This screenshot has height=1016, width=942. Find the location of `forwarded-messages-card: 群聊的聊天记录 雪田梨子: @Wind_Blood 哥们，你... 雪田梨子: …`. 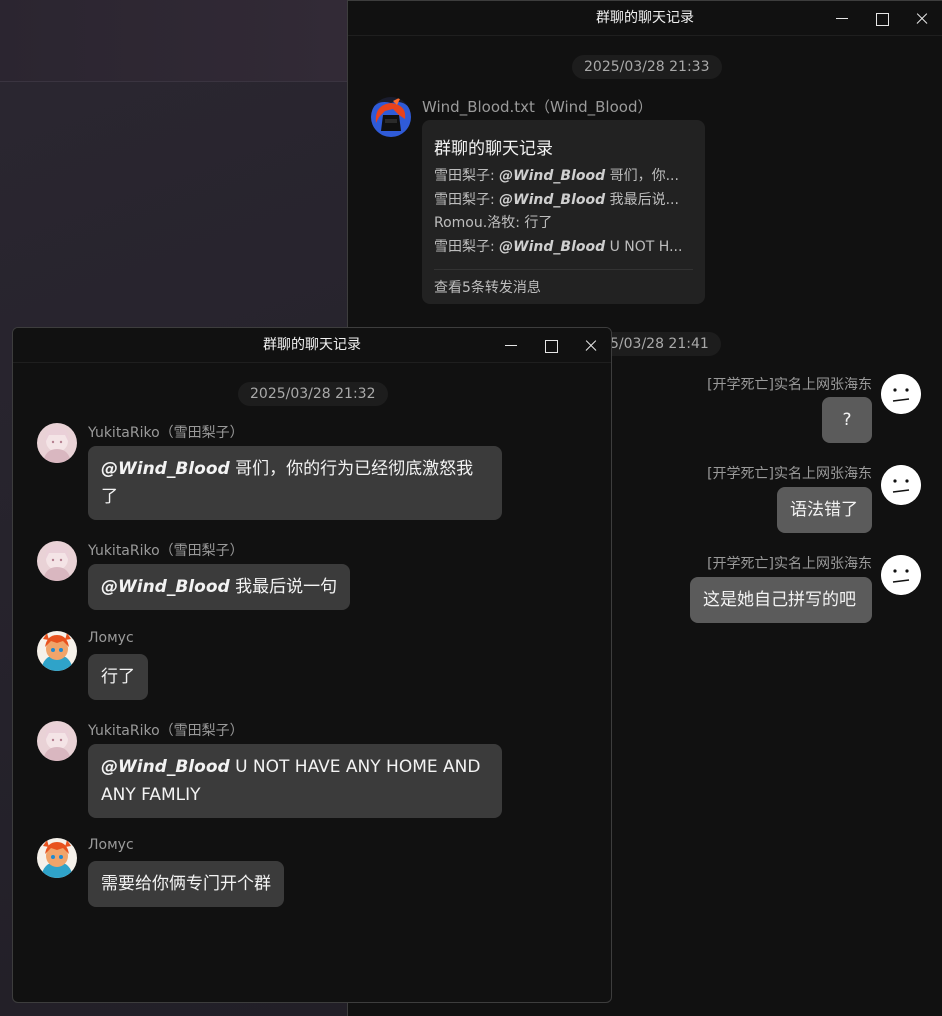

forwarded-messages-card: 群聊的聊天记录 雪田梨子: @Wind_Blood 哥们，你... 雪田梨子: … is located at coordinates (563, 212).